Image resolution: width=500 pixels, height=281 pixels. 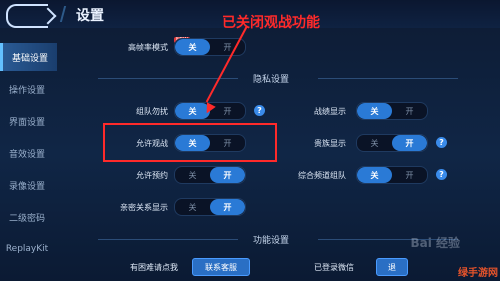 I want to click on battle-display-toggle: 关 开, so click(x=392, y=111).